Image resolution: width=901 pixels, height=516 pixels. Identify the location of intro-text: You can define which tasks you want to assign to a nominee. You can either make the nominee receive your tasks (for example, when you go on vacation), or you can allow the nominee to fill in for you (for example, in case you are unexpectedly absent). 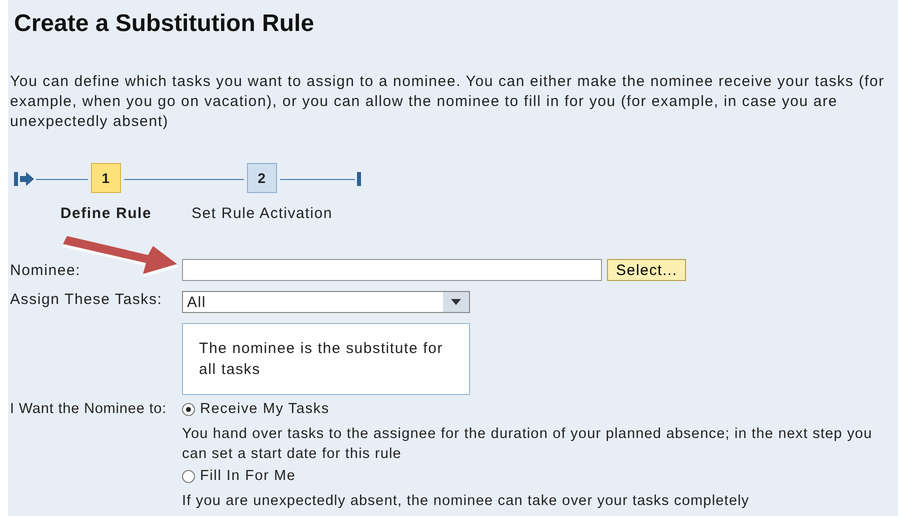
(448, 102).